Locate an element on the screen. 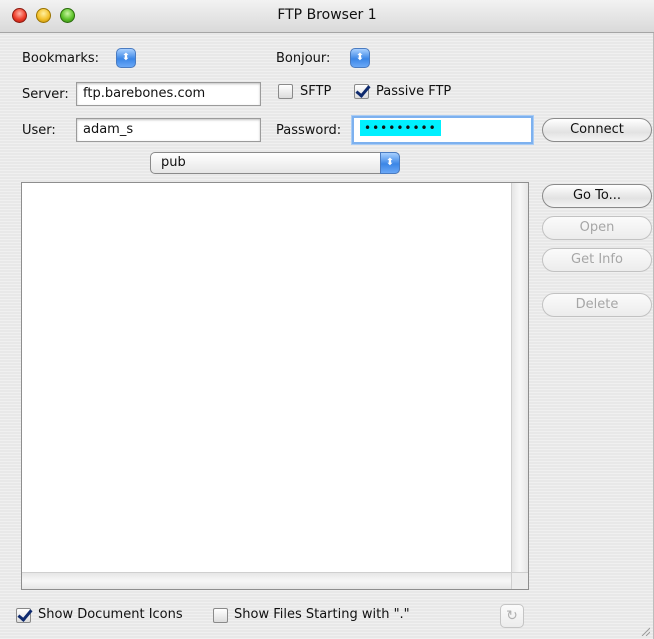  password-field: ••••••••• is located at coordinates (442, 130).